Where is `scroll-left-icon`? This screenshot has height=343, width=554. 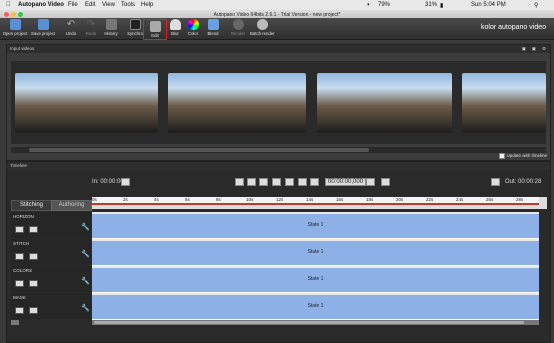 scroll-left-icon is located at coordinates (15, 322).